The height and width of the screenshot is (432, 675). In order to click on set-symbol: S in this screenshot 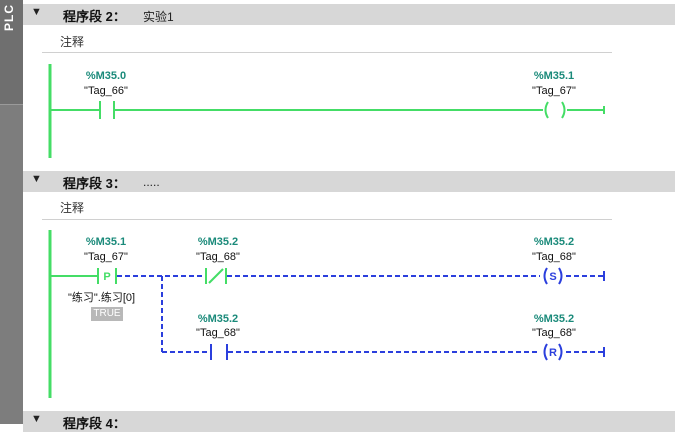, I will do `click(552, 277)`.